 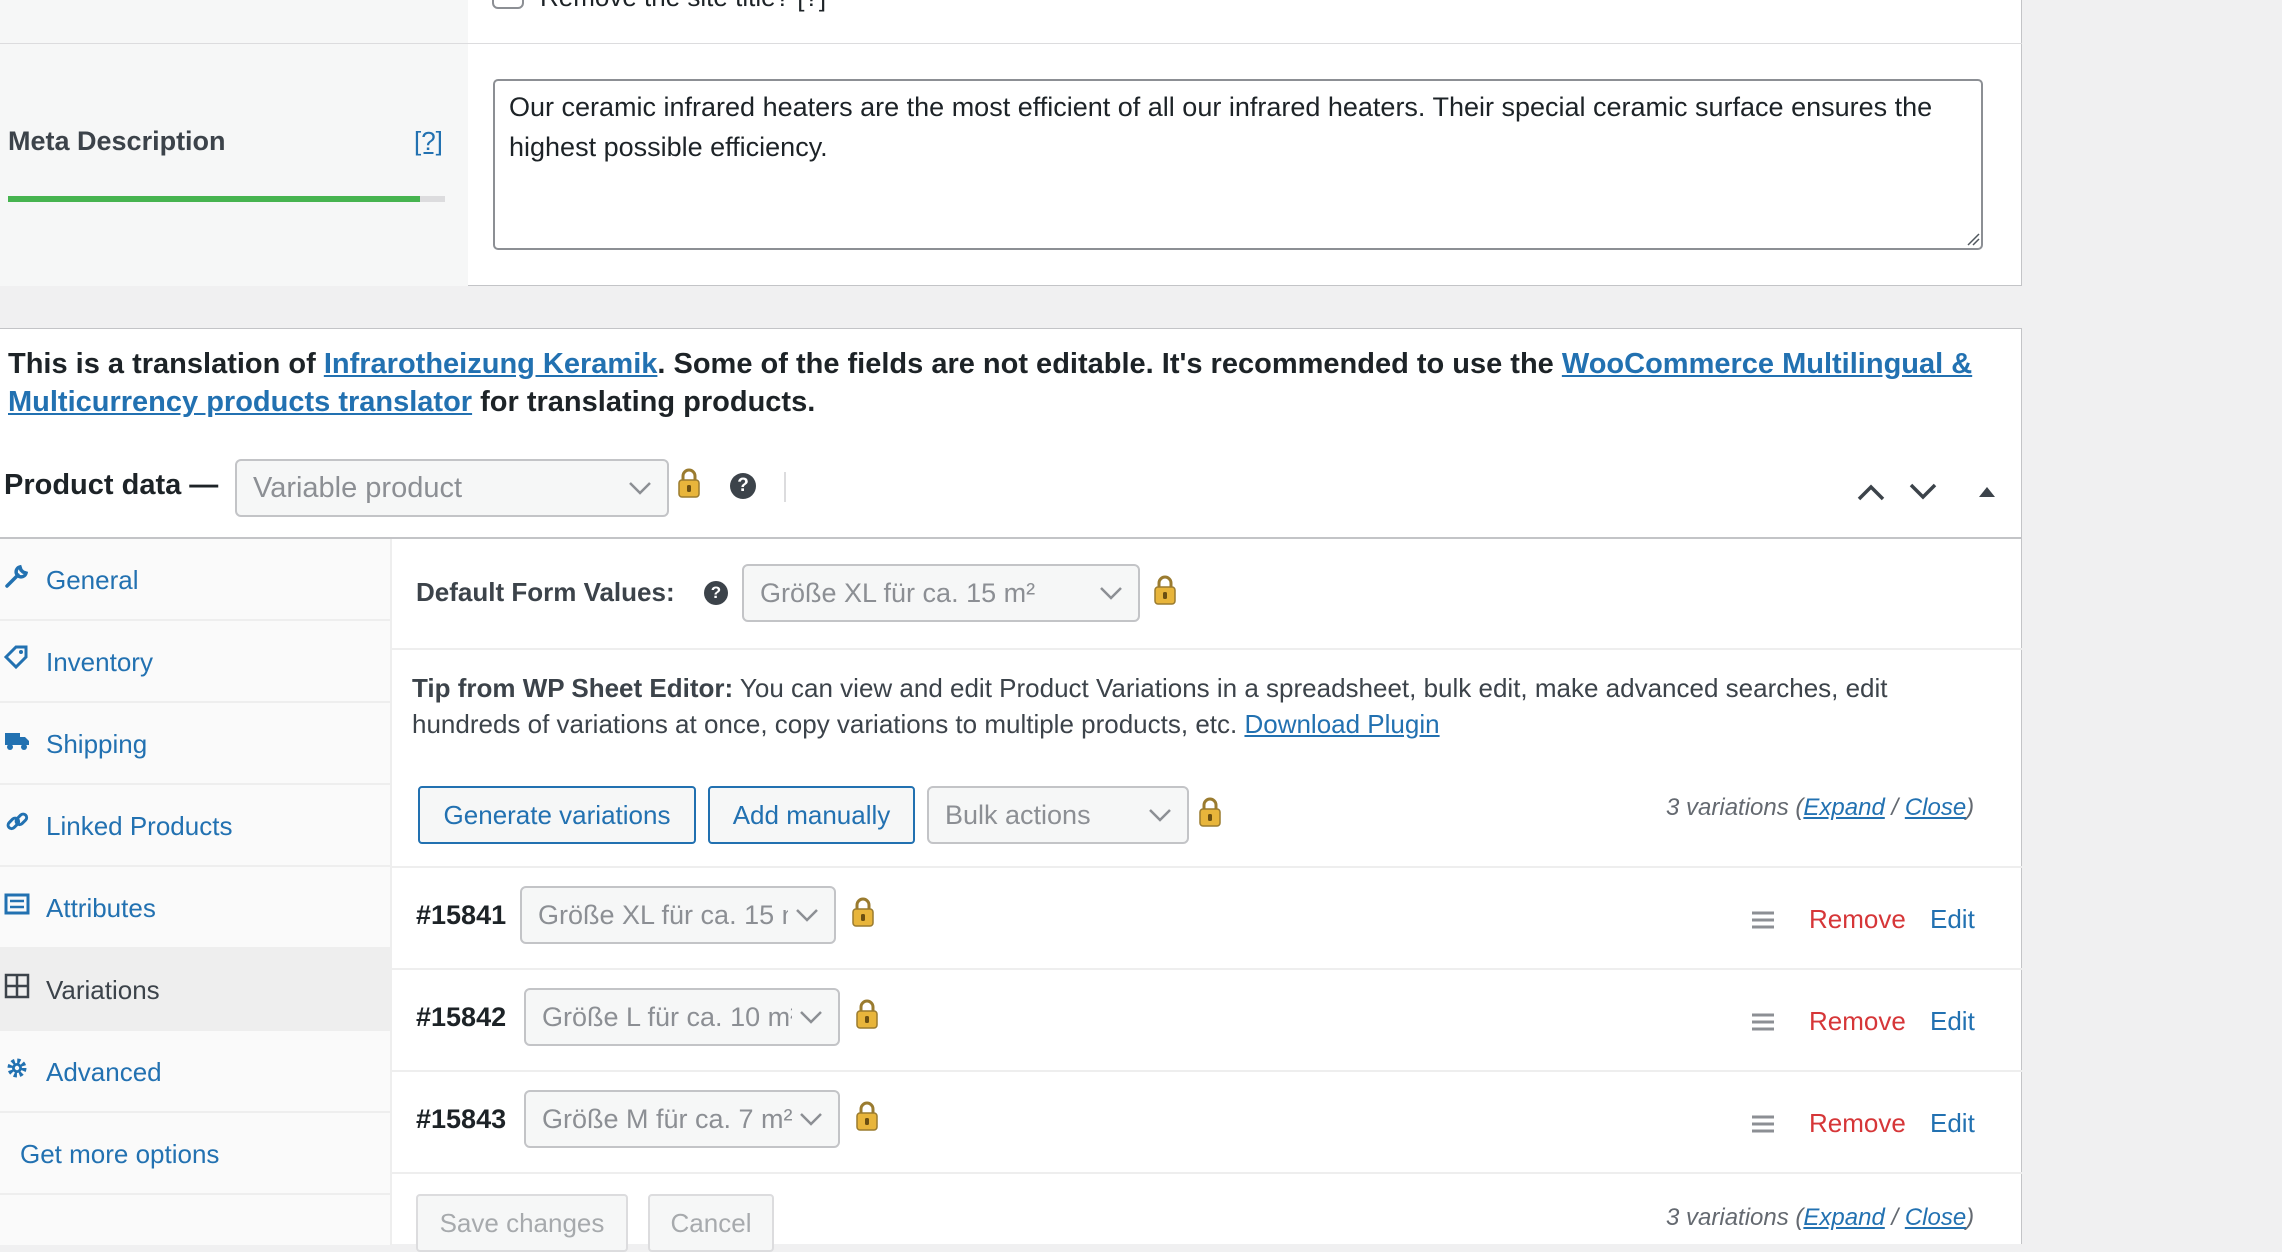 What do you see at coordinates (166, 364) in the screenshot?
I see `notice-text: This is a translation of` at bounding box center [166, 364].